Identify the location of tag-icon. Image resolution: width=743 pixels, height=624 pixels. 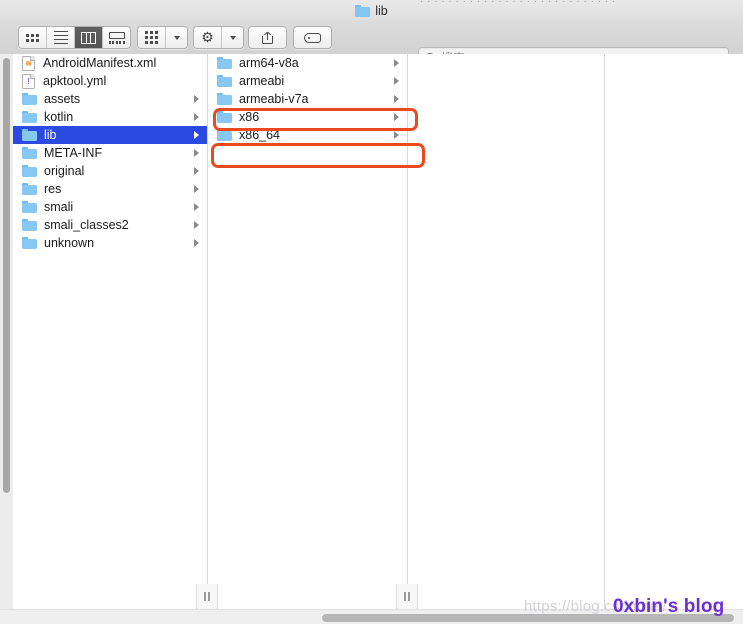
(312, 37).